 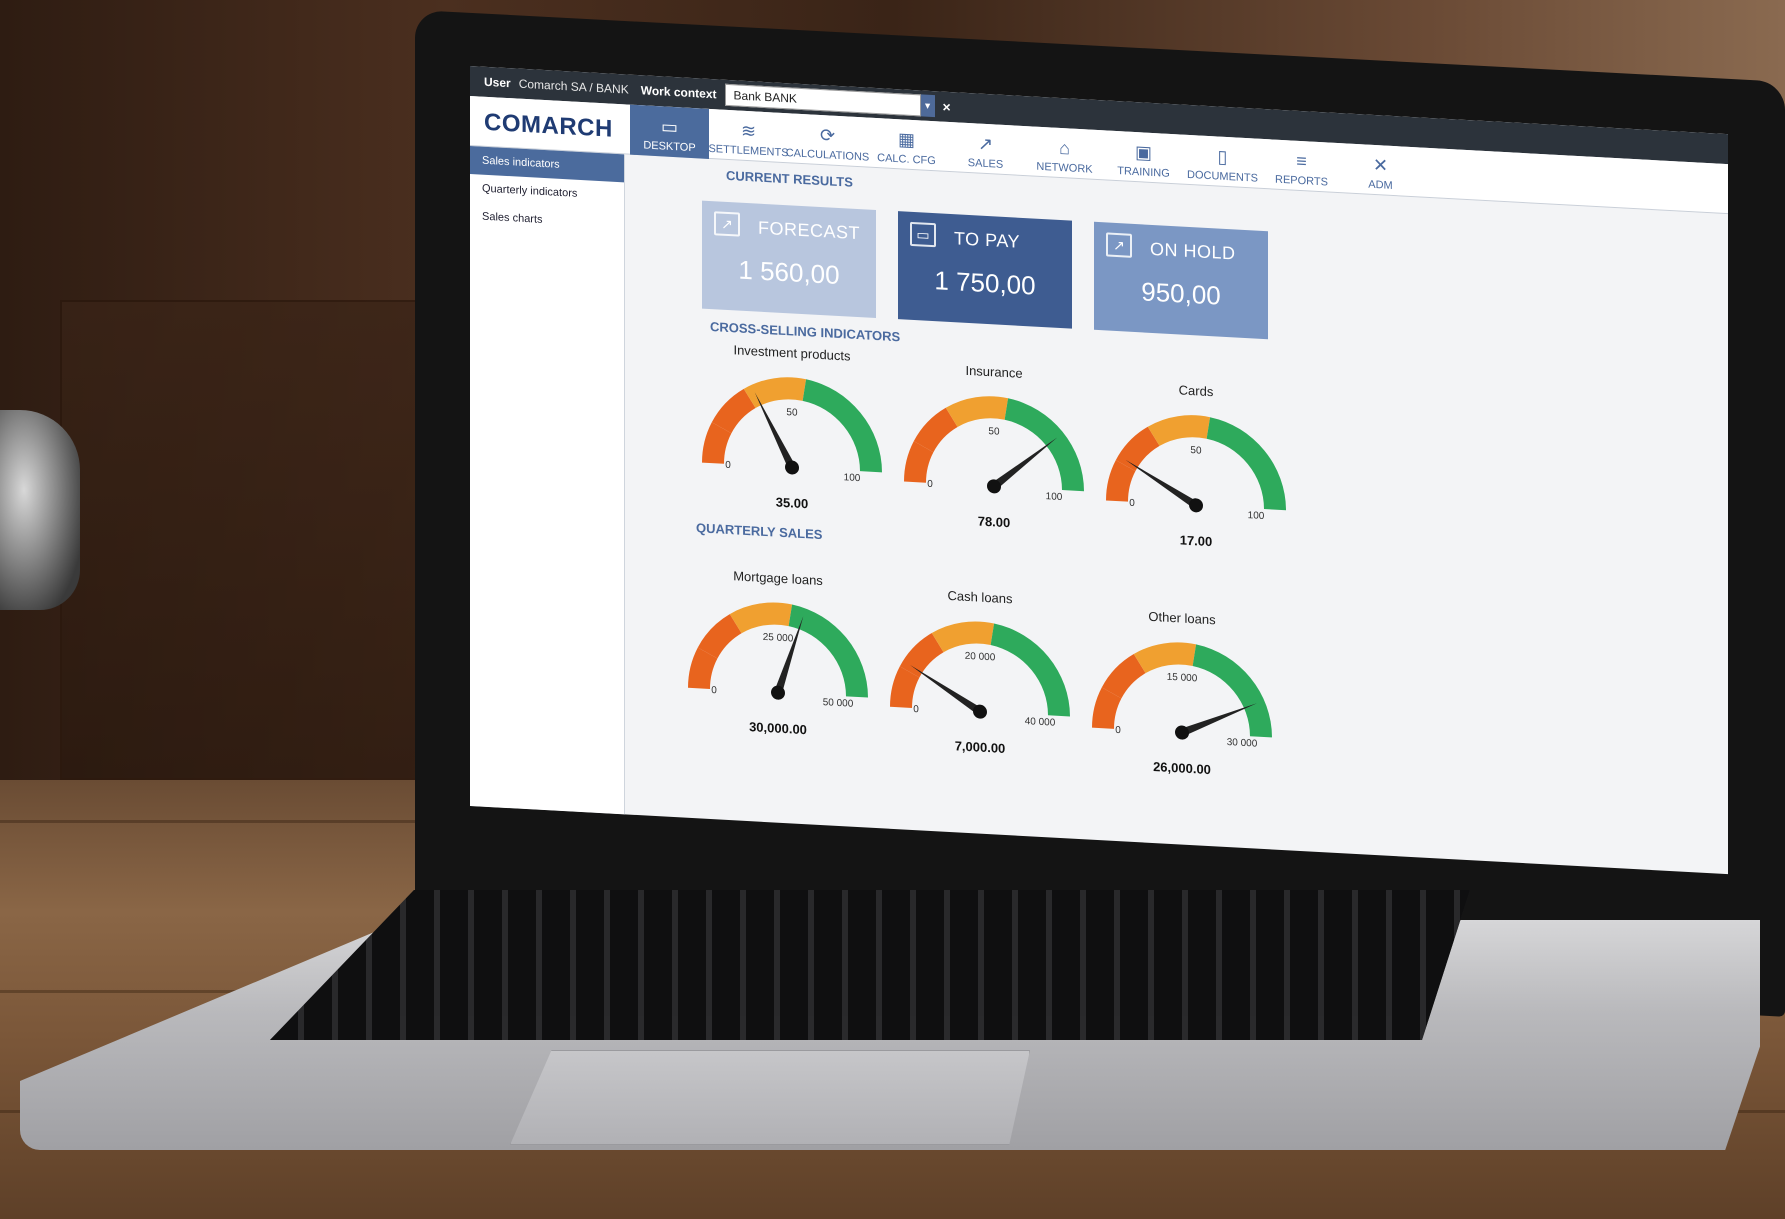 What do you see at coordinates (947, 107) in the screenshot?
I see `close-icon: ×` at bounding box center [947, 107].